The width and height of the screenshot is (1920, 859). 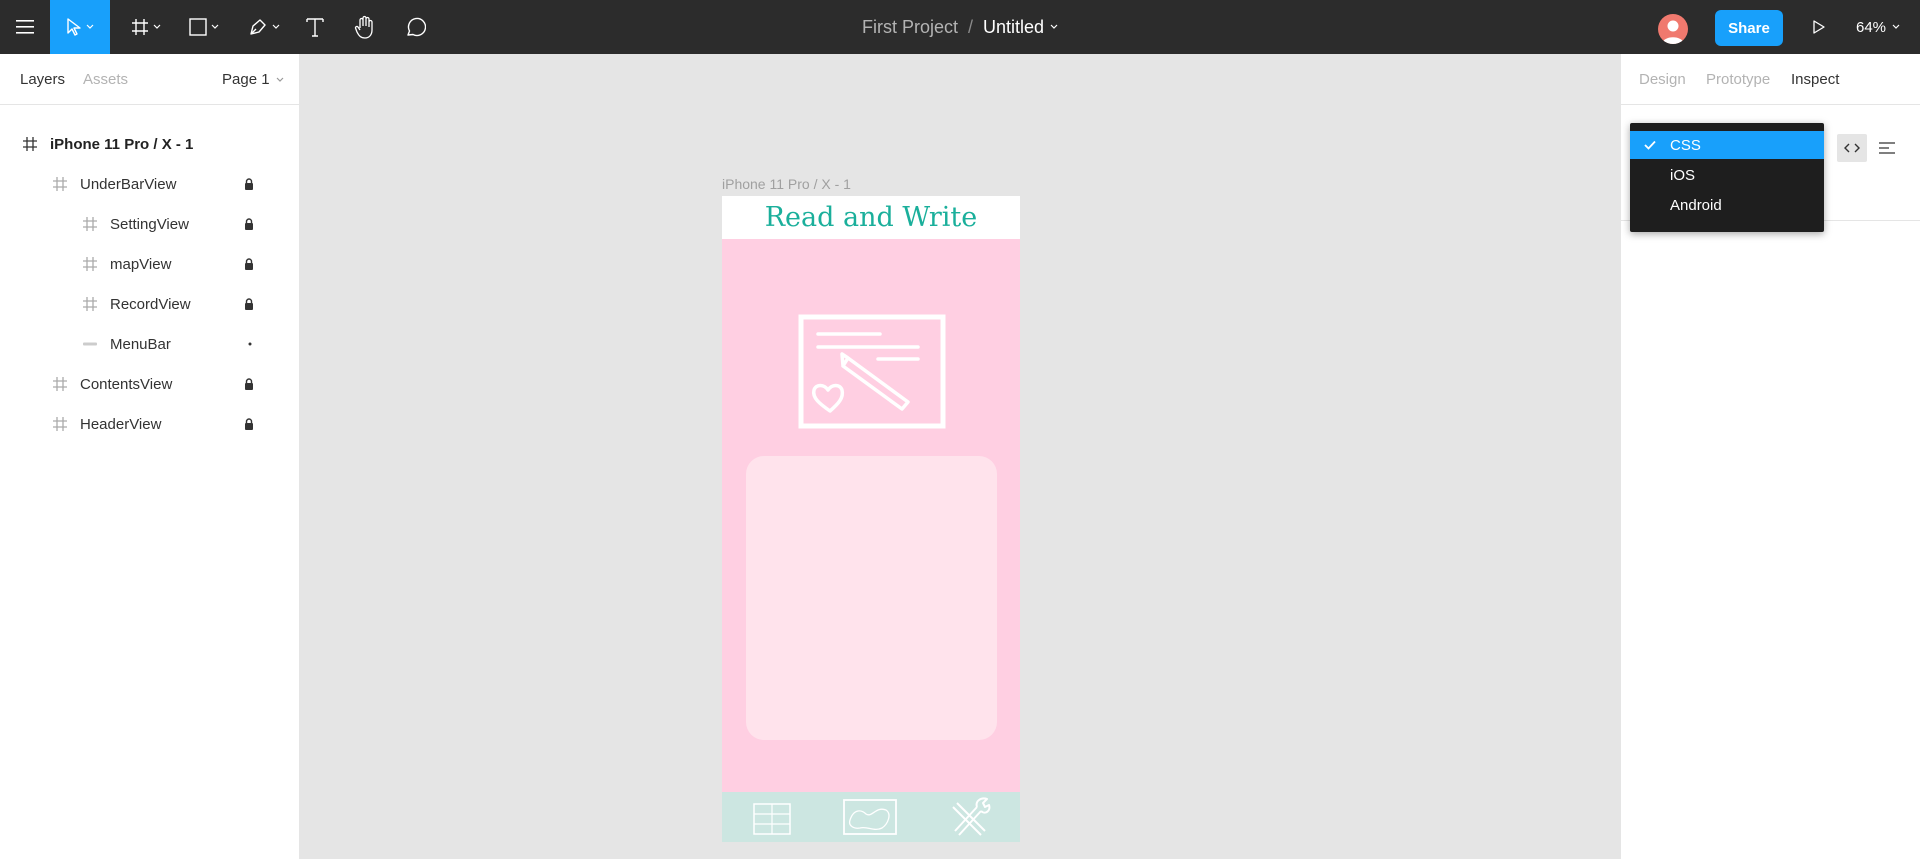 I want to click on zoom-control: 64%, so click(x=1878, y=27).